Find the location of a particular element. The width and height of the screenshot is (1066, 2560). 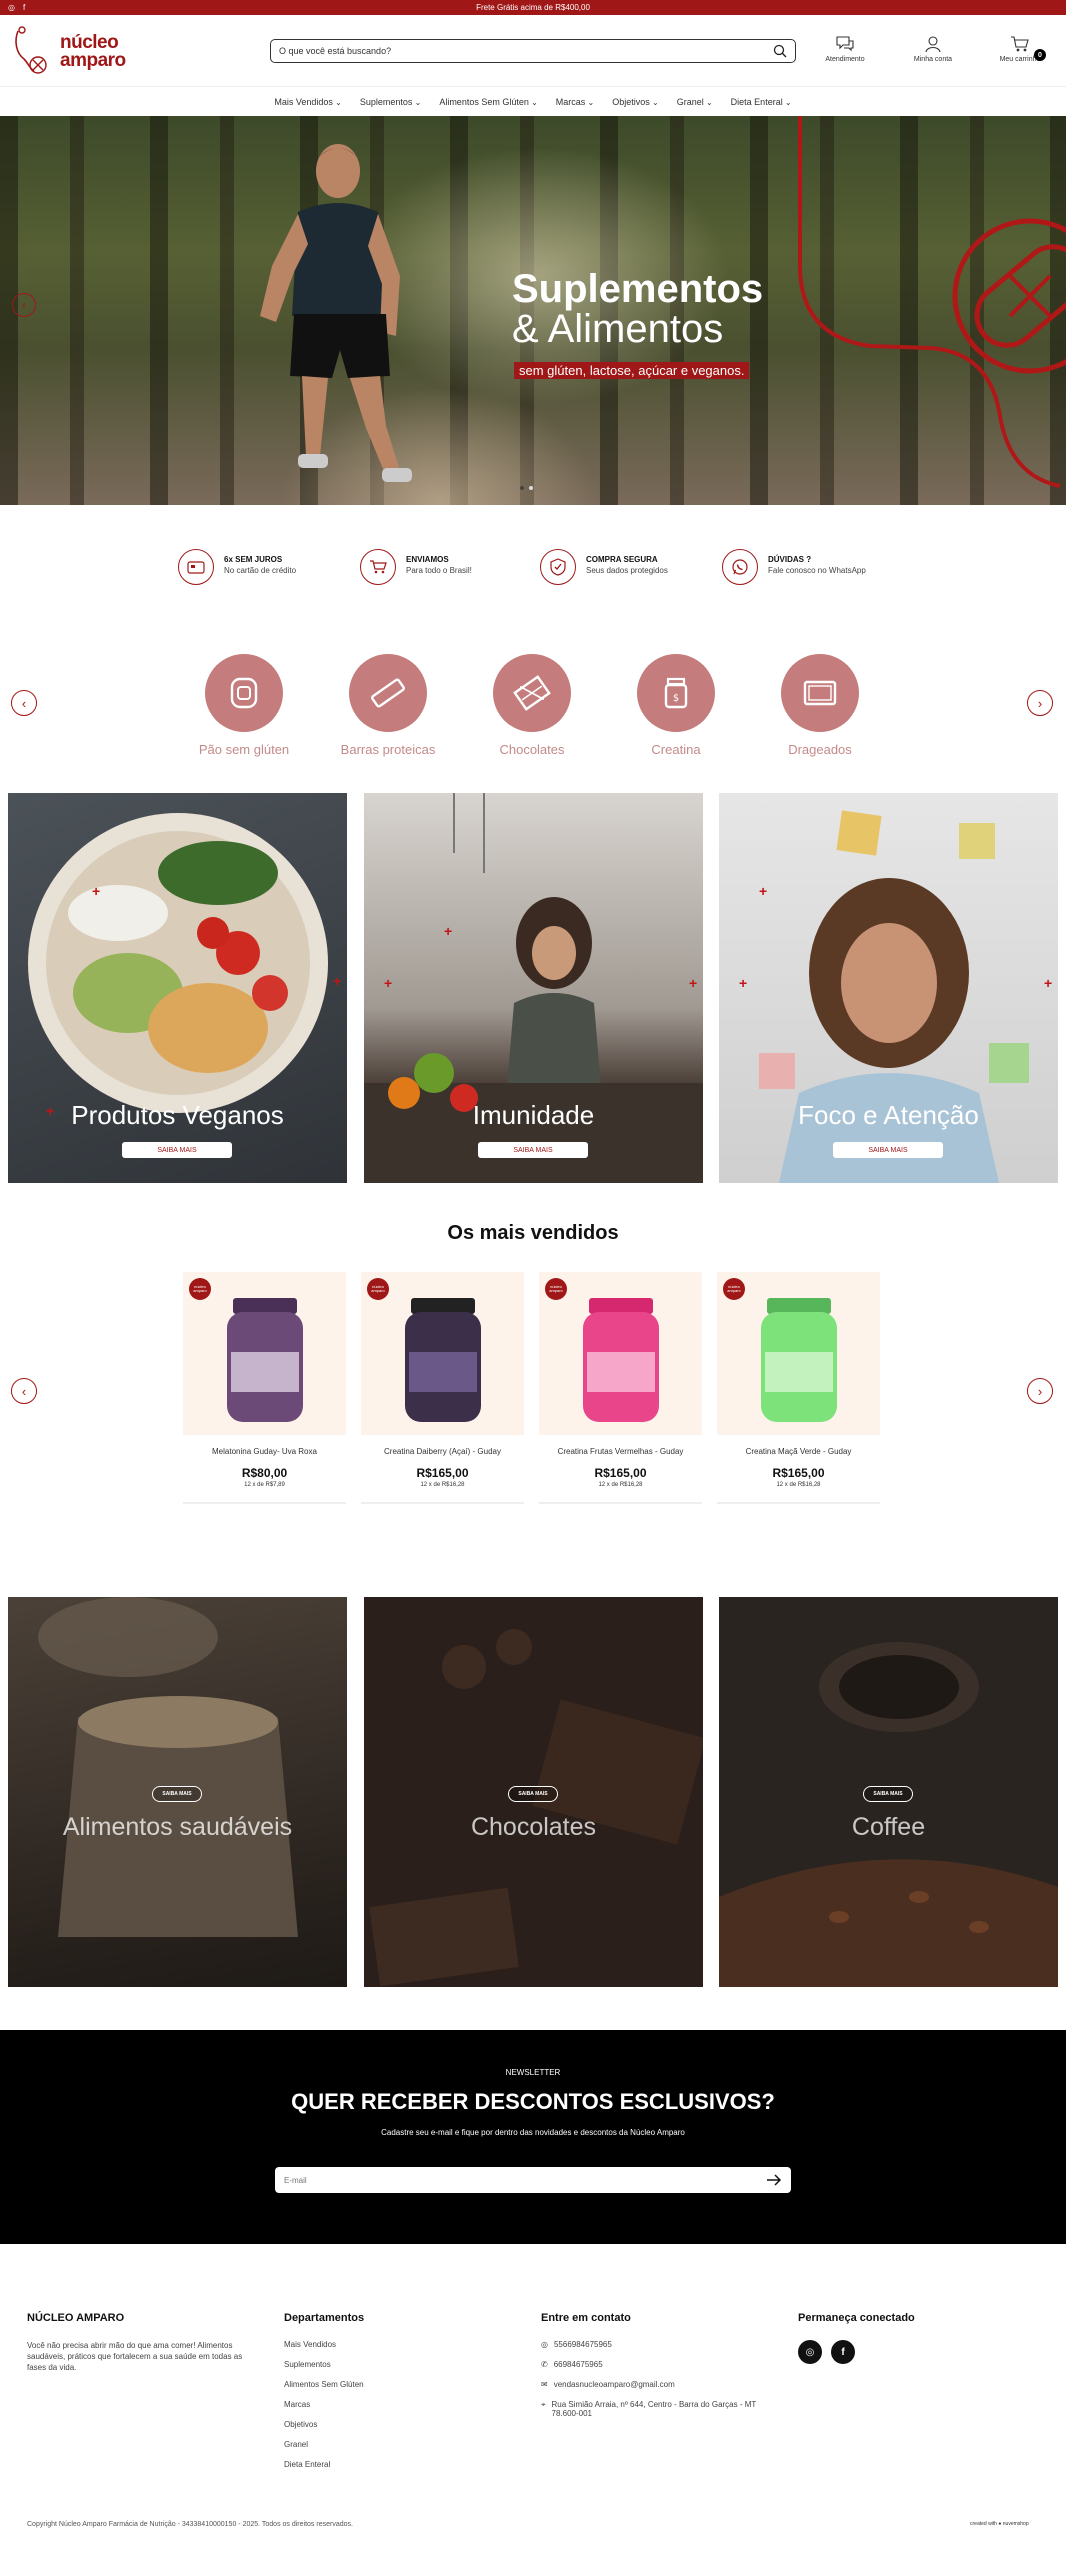

nav-item-sem-gluten: Alimentos Sem Glúten is located at coordinates (488, 102).